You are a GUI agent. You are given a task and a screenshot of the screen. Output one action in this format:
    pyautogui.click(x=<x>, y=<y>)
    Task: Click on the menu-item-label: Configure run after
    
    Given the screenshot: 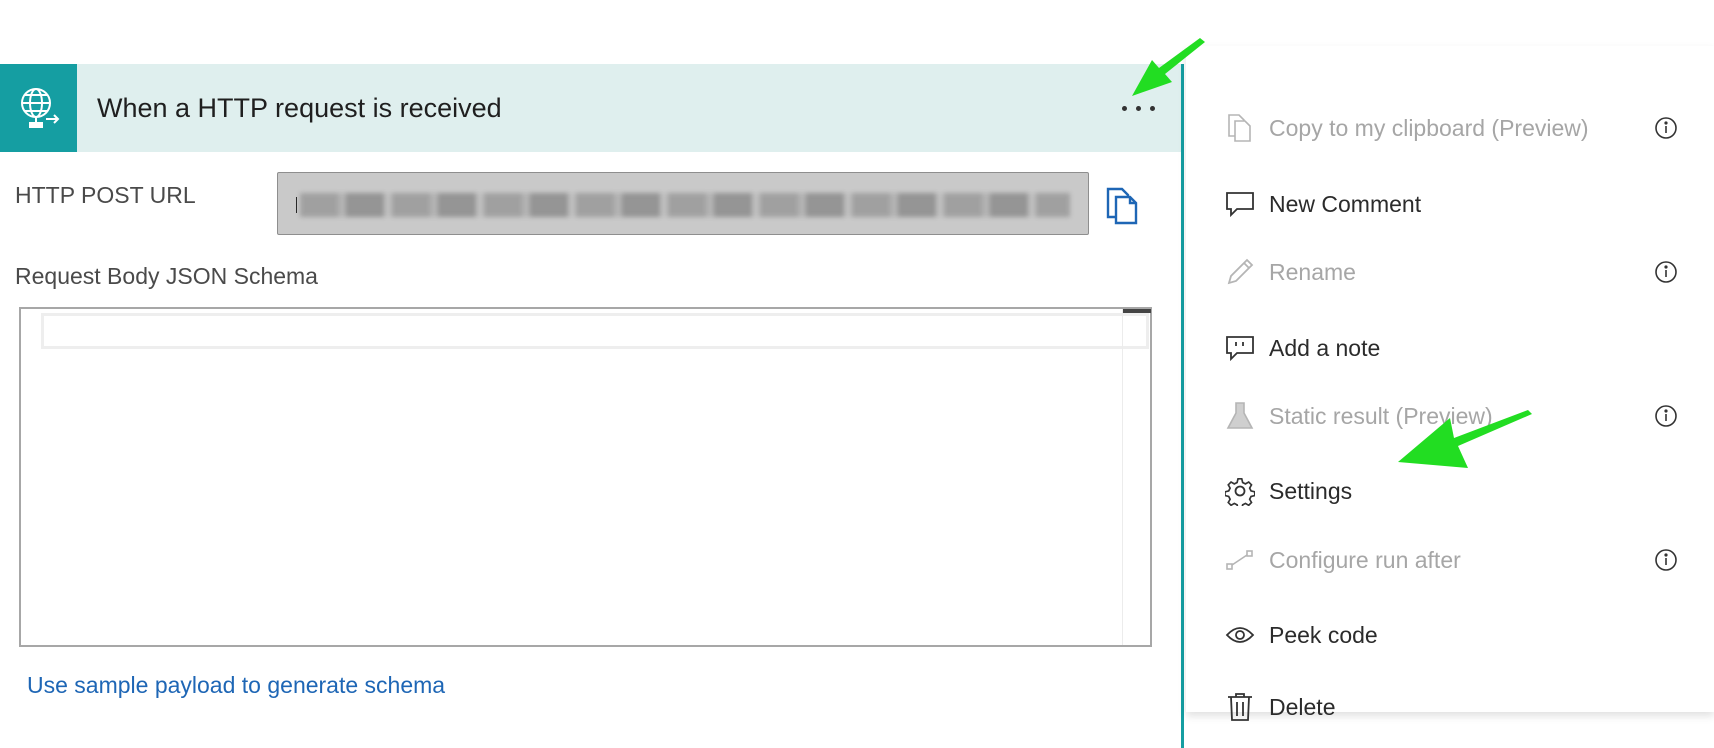 What is the action you would take?
    pyautogui.click(x=1365, y=559)
    